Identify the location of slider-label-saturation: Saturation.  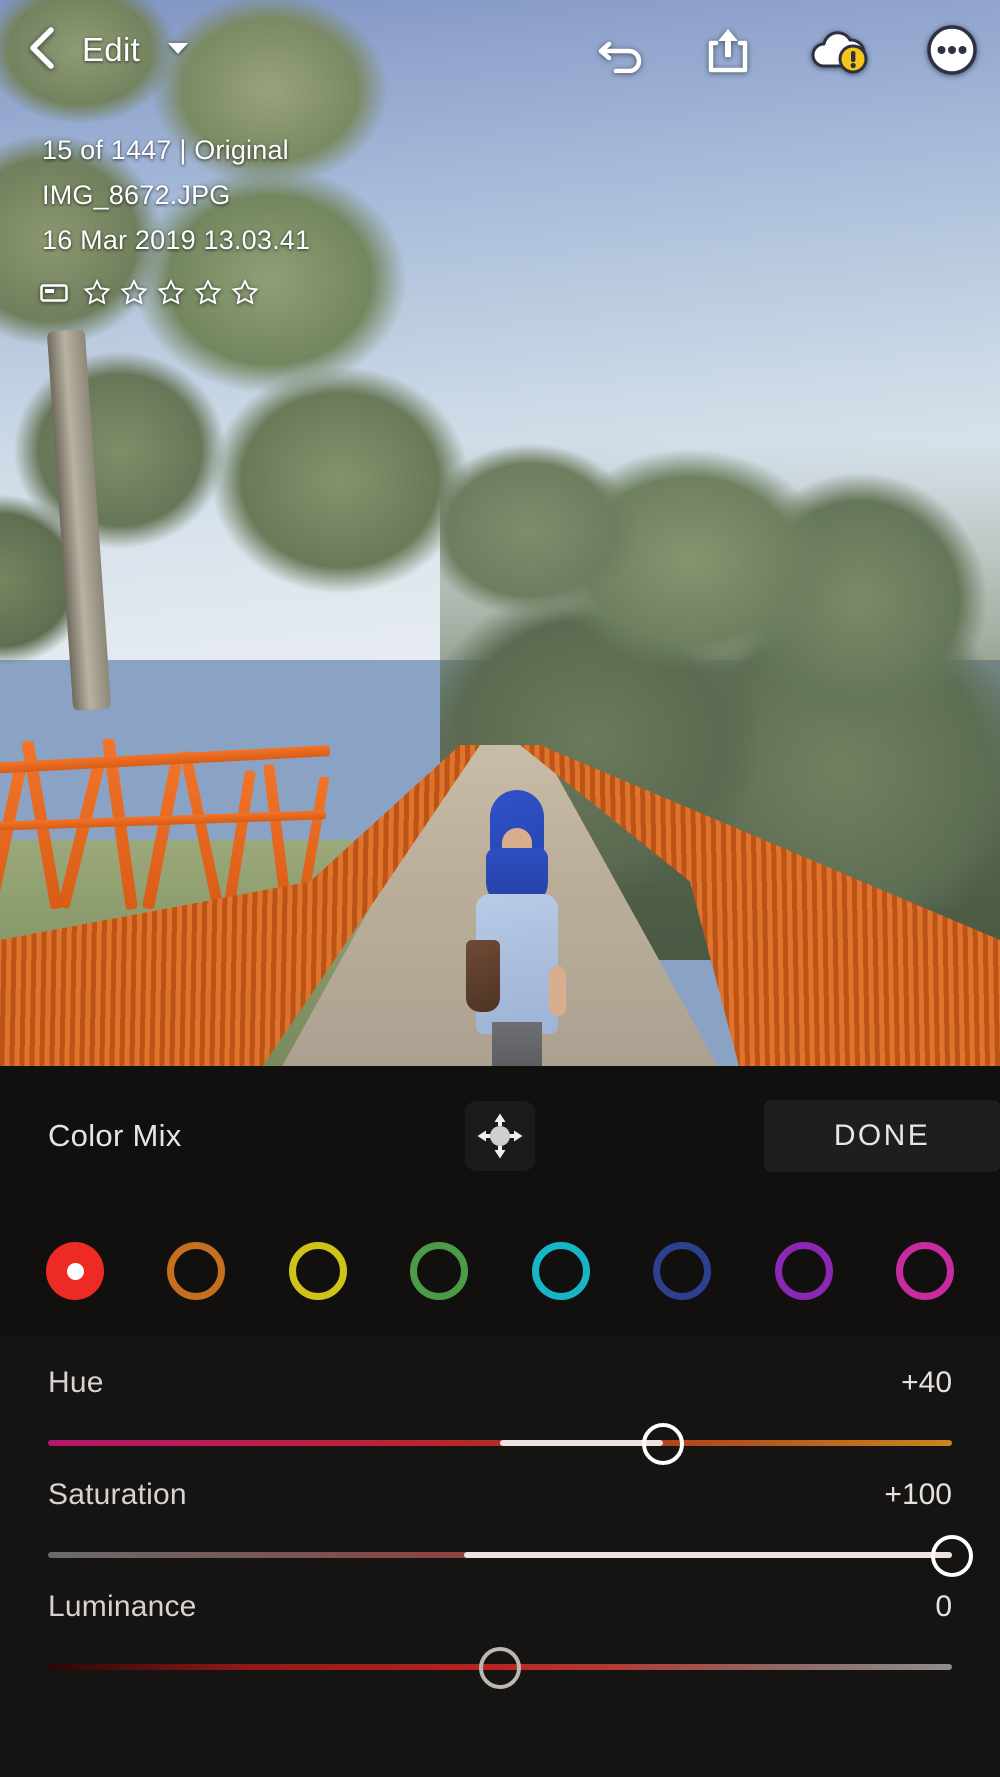
(117, 1494).